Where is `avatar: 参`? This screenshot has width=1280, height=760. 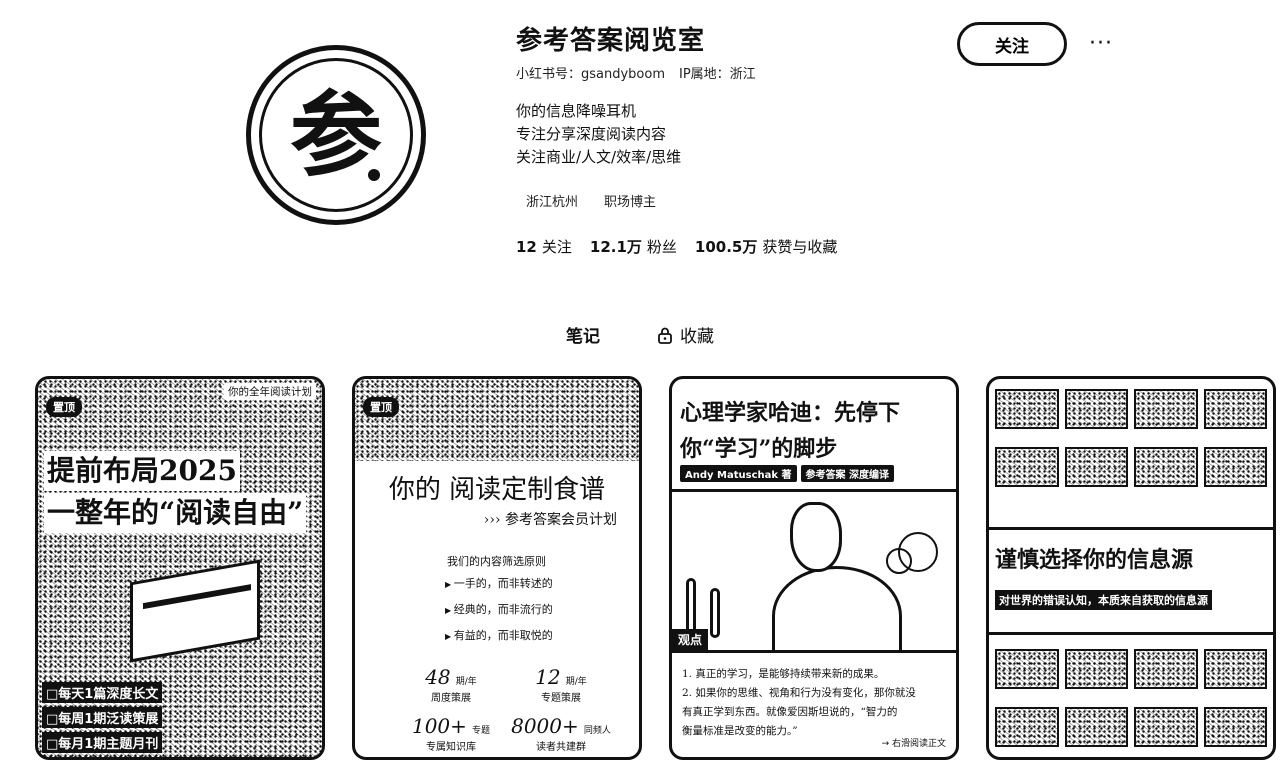 avatar: 参 is located at coordinates (336, 135).